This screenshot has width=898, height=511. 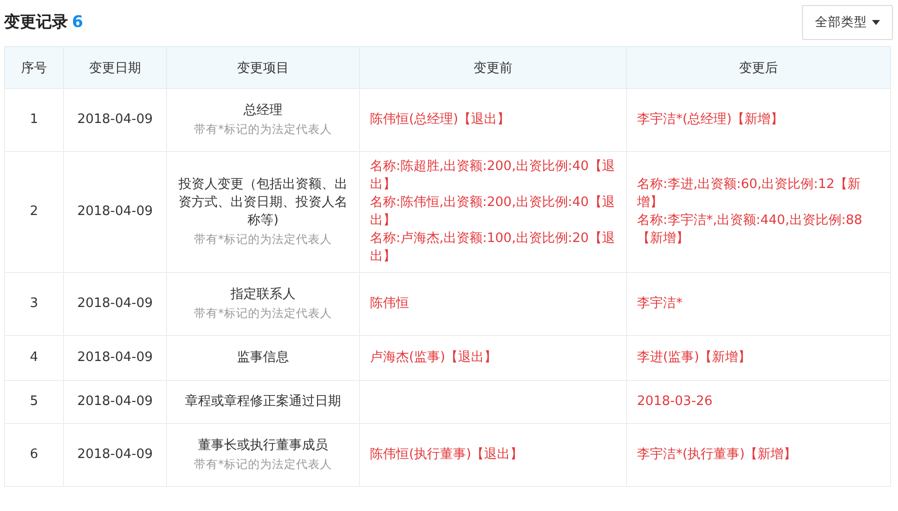 I want to click on after-value: 李进(监事)【新增】, so click(x=694, y=358).